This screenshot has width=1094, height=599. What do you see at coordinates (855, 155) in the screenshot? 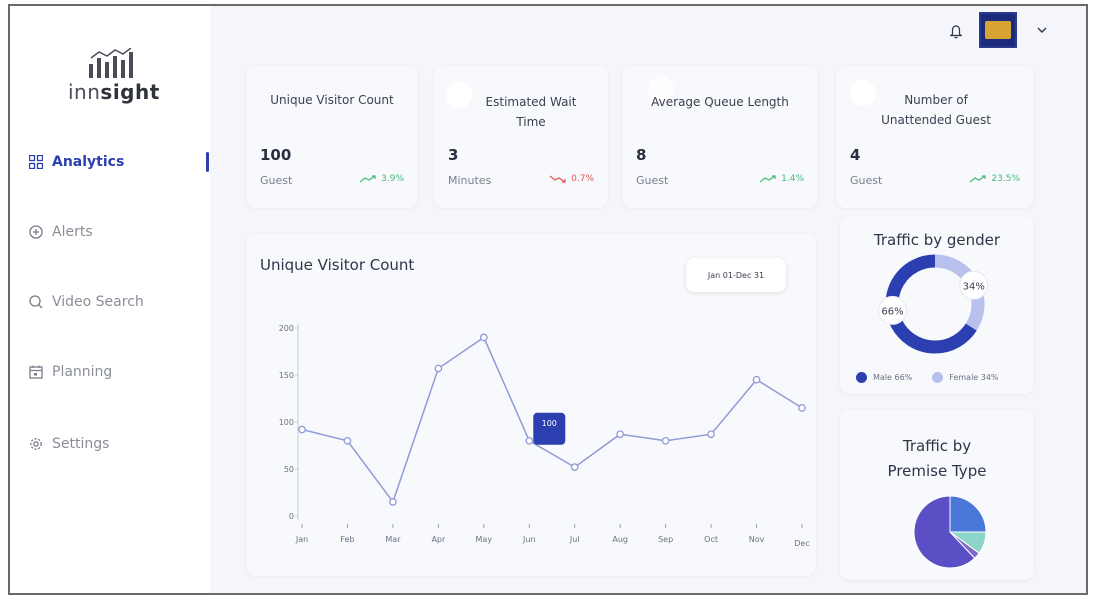
I see `kpi-value: 4` at bounding box center [855, 155].